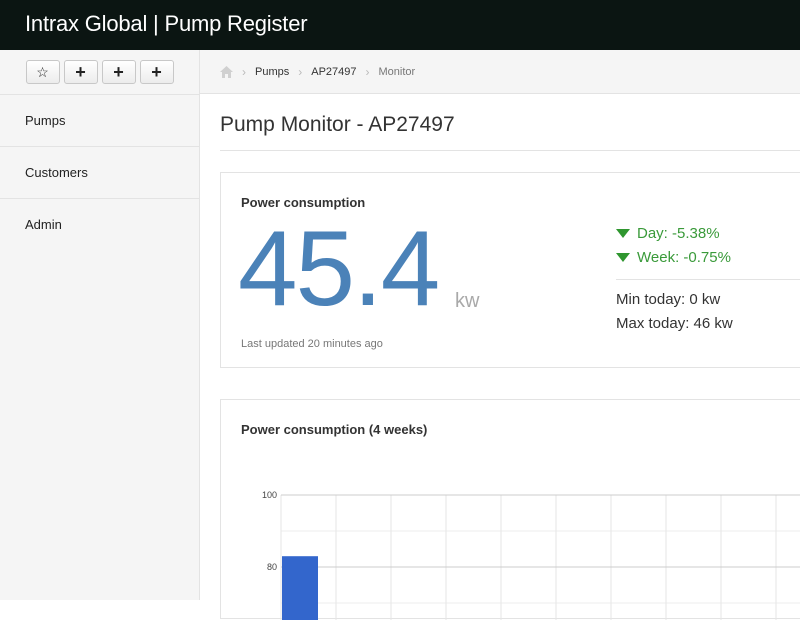 Image resolution: width=800 pixels, height=620 pixels. Describe the element at coordinates (674, 323) in the screenshot. I see `max-today: Max today: 46 kw` at that location.